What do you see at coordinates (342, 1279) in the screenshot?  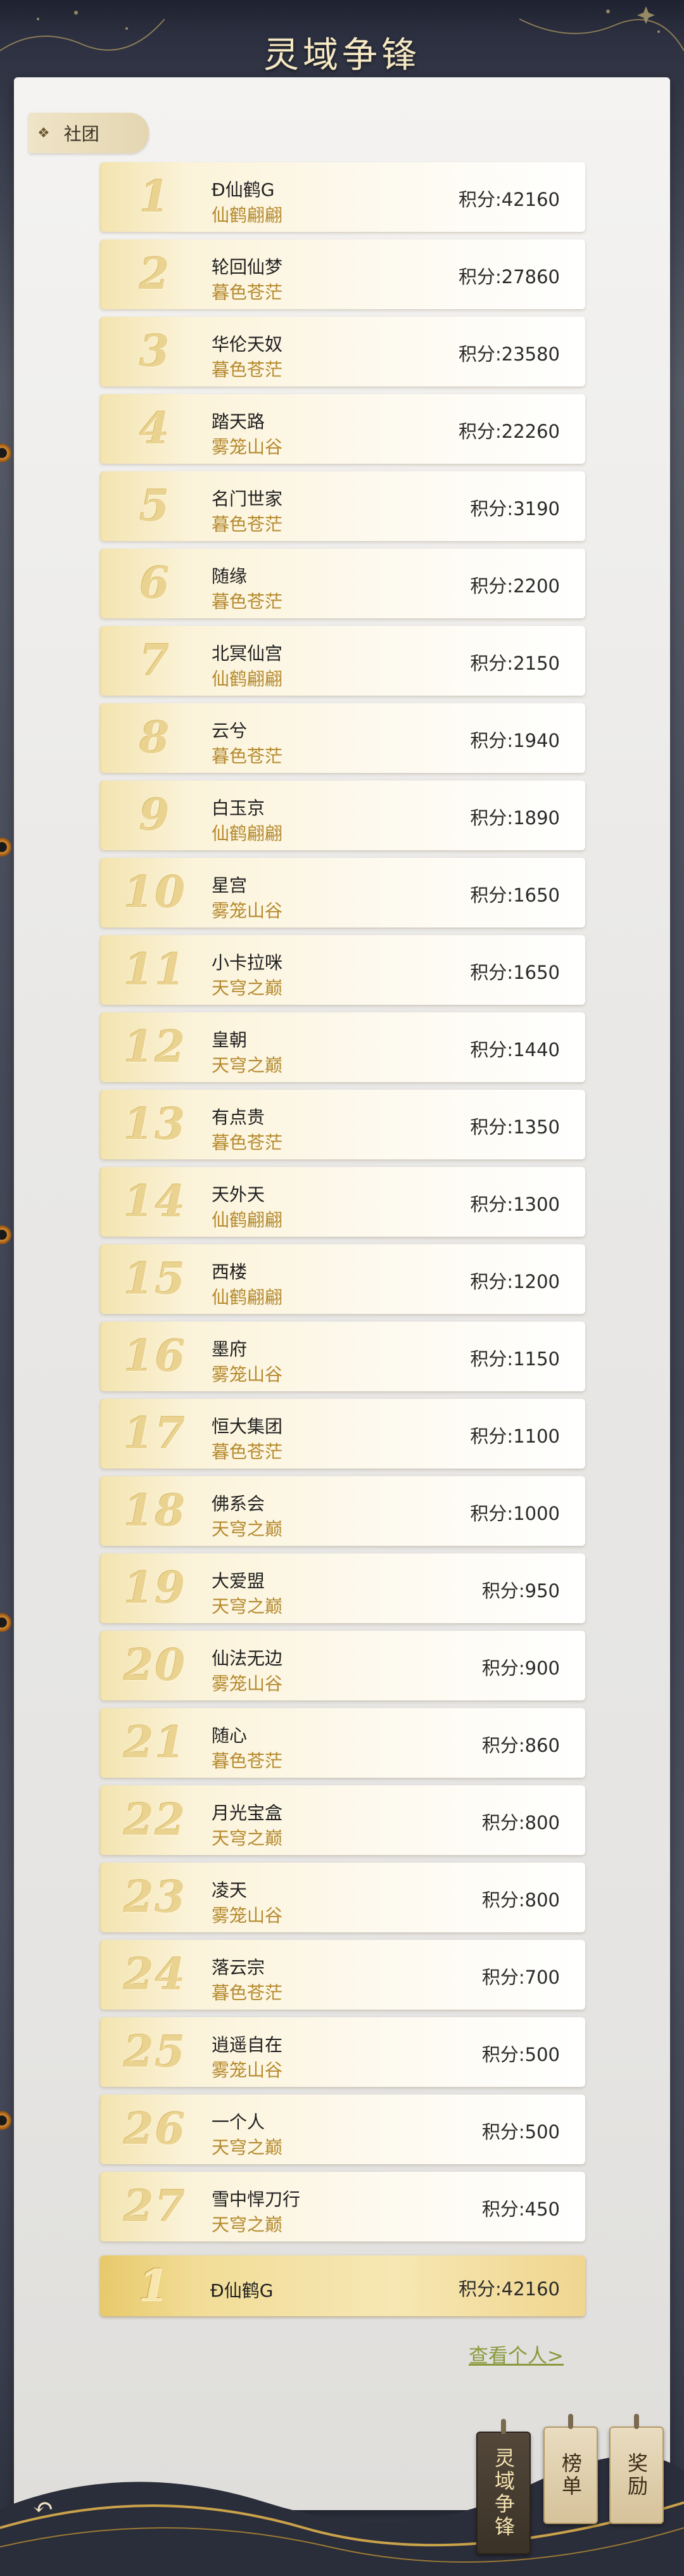 I see `ranking-row: 15 西楼 仙鹤翩翩 积分:1200` at bounding box center [342, 1279].